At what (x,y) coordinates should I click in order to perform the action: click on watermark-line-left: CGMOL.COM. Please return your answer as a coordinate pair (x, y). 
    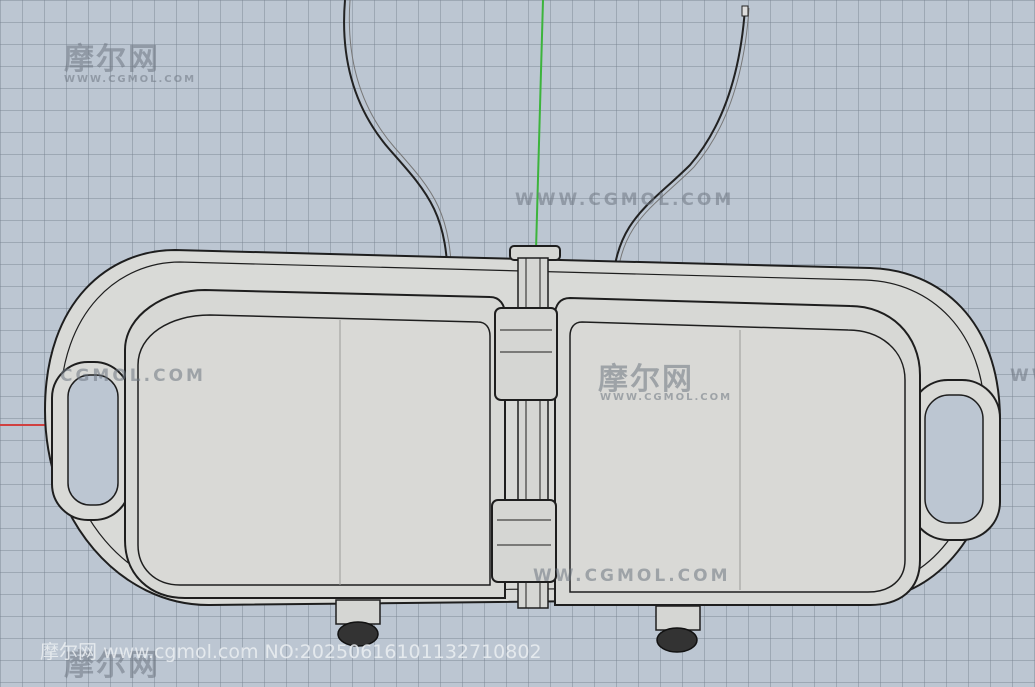
    Looking at the image, I should click on (133, 376).